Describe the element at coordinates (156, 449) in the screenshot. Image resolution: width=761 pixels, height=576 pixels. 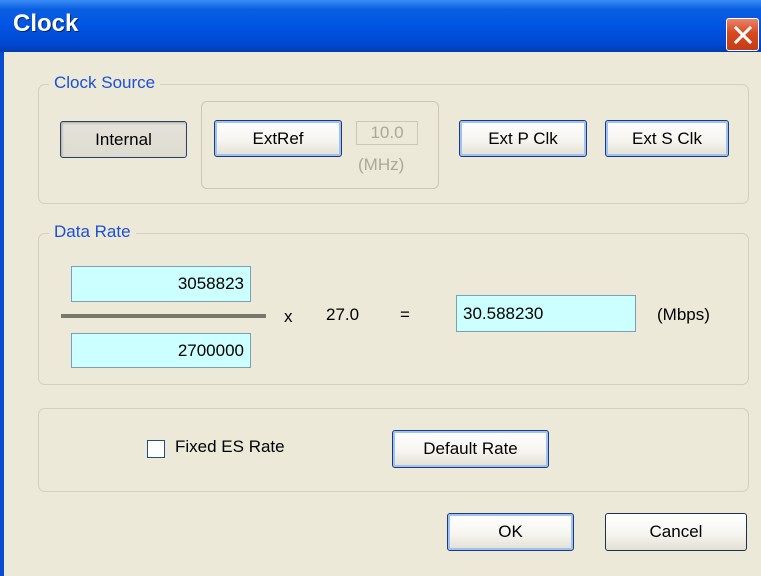
I see `fixed-es-rate-checkbox` at that location.